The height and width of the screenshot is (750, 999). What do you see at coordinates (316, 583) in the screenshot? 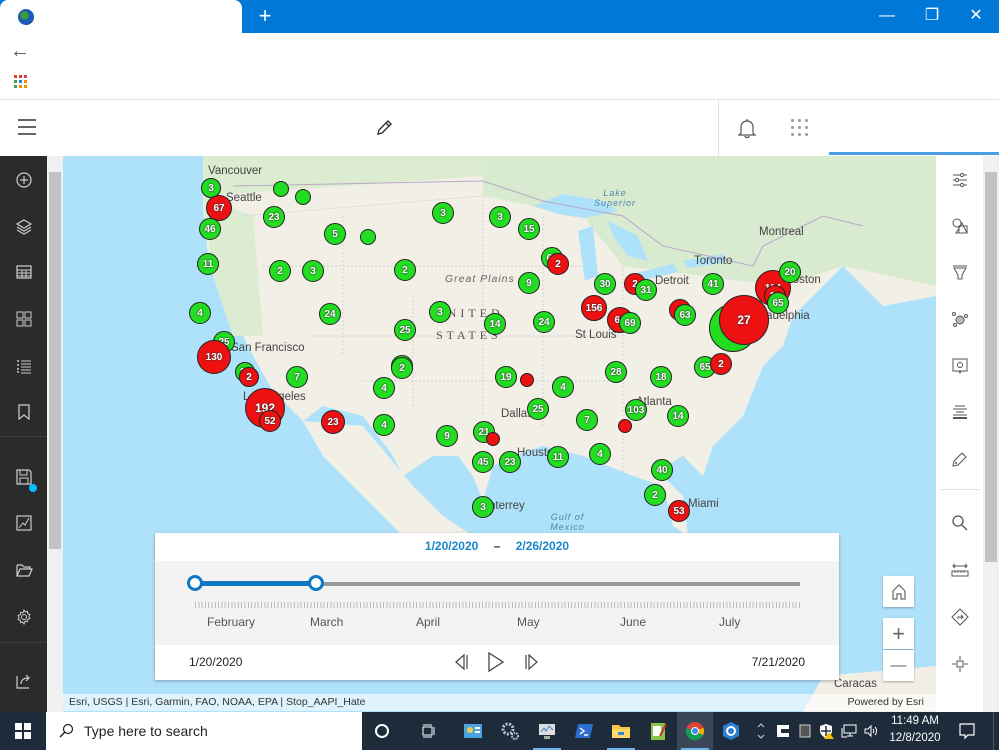
I see `time-slider-end-thumb` at bounding box center [316, 583].